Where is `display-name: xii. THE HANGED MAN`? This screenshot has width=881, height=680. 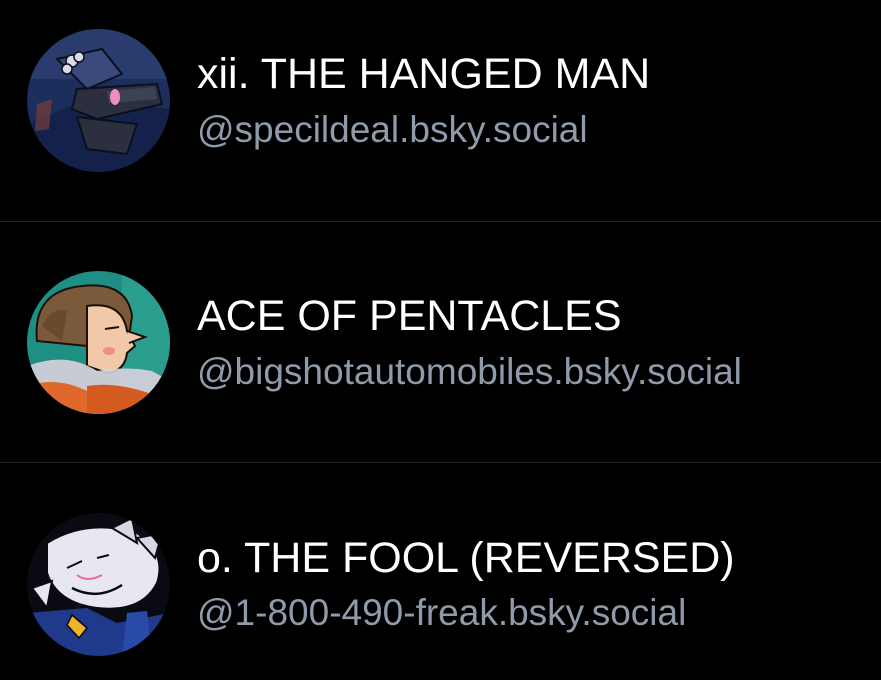
display-name: xii. THE HANGED MAN is located at coordinates (424, 74).